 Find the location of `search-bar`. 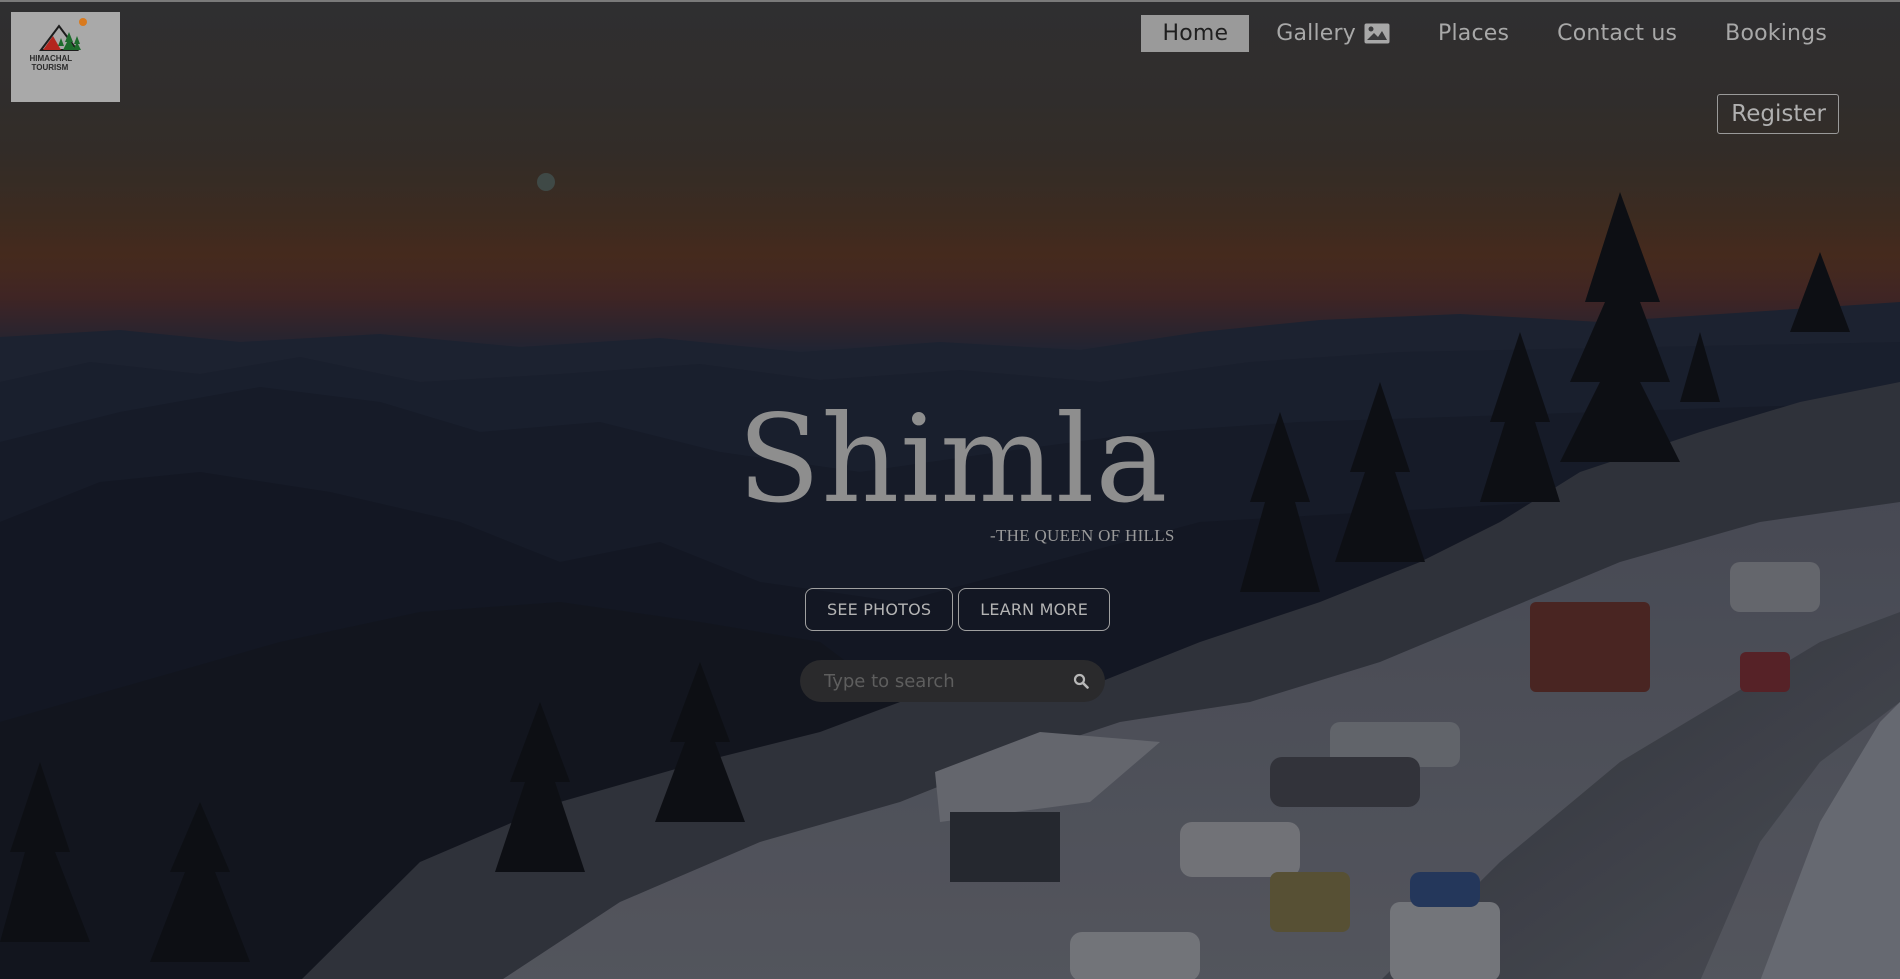

search-bar is located at coordinates (952, 681).